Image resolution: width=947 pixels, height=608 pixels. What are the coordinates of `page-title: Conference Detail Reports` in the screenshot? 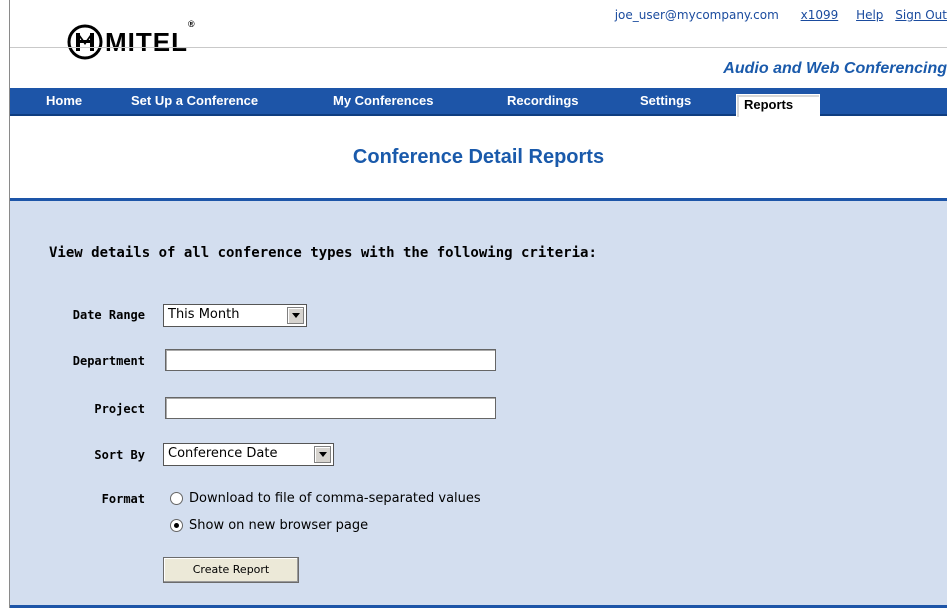 It's located at (478, 157).